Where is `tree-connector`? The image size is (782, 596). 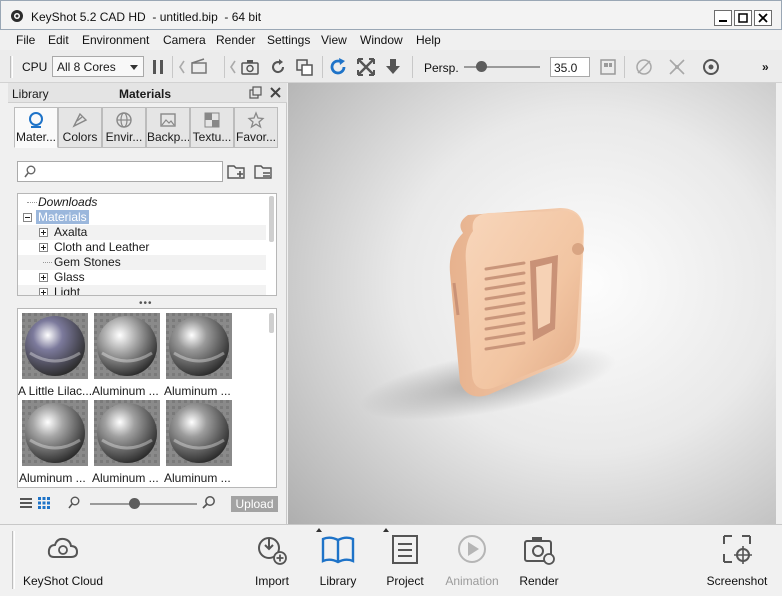 tree-connector is located at coordinates (47, 262).